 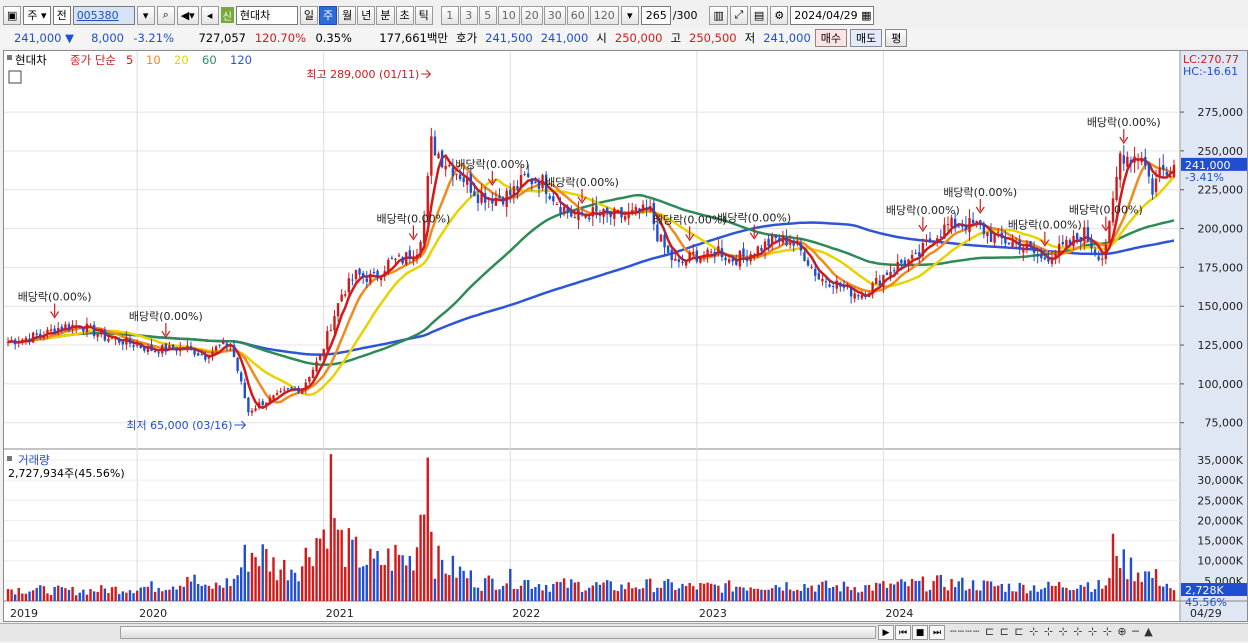 I want to click on line-tool-icon: ⤢, so click(x=738, y=15).